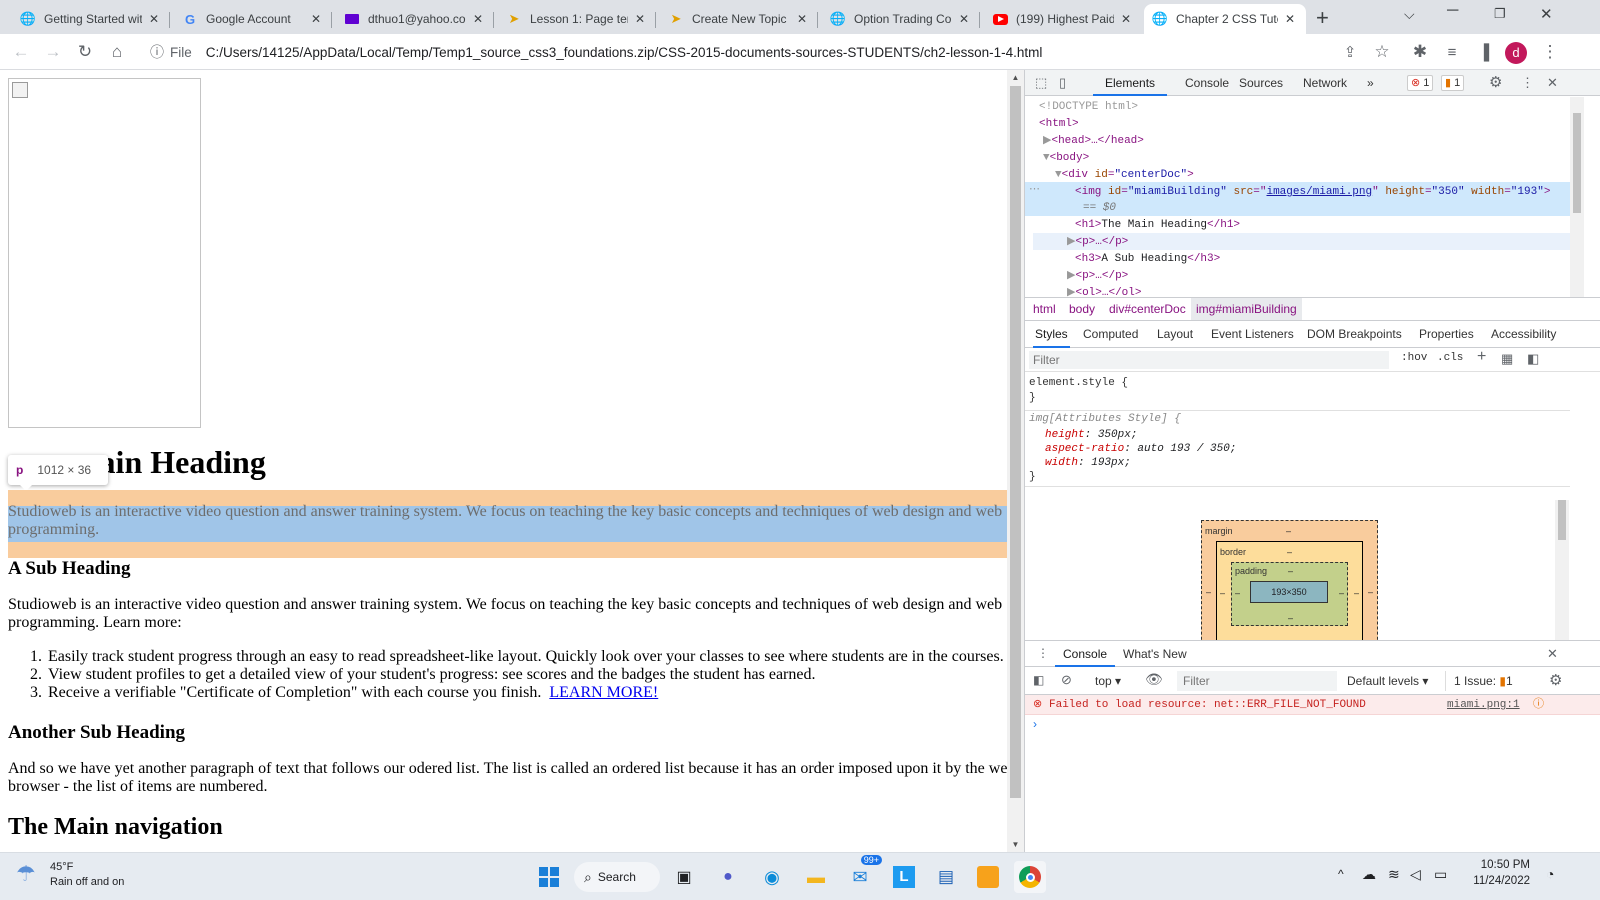 This screenshot has width=1600, height=900. I want to click on dom-head: ▶<head>…</head>, so click(1093, 141).